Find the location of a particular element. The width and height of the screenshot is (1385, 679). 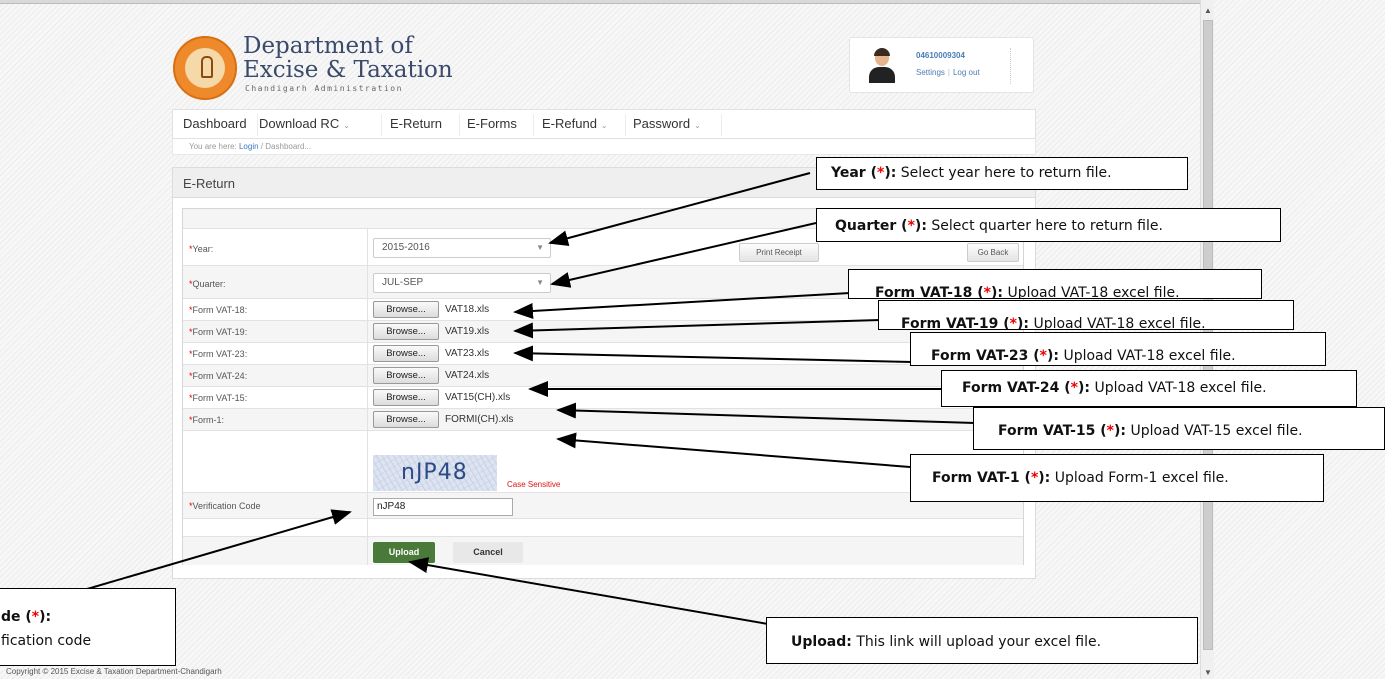

callout-vat18-title: Form VAT-18 ( is located at coordinates (929, 292).